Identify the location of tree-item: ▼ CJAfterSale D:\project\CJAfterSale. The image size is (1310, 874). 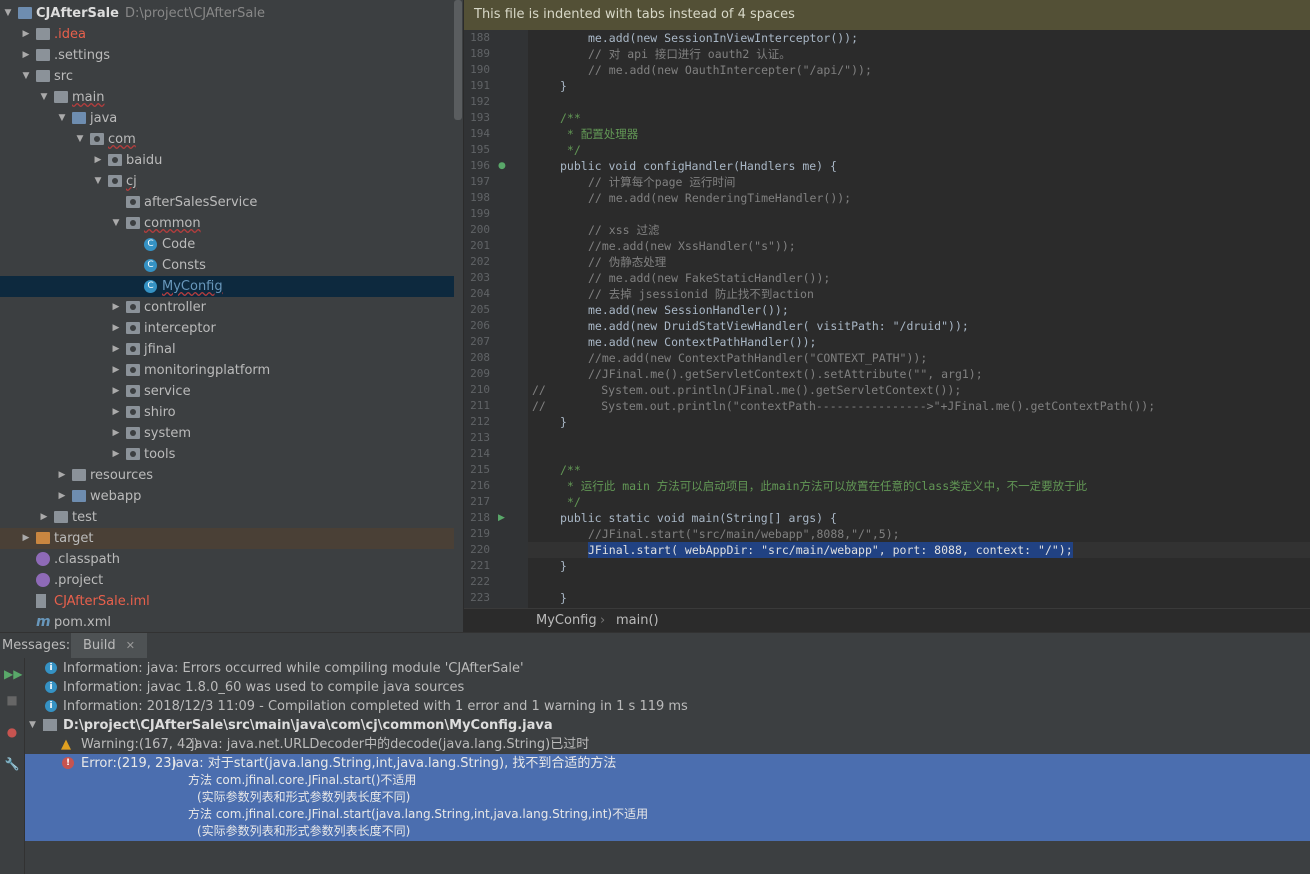
(227, 13).